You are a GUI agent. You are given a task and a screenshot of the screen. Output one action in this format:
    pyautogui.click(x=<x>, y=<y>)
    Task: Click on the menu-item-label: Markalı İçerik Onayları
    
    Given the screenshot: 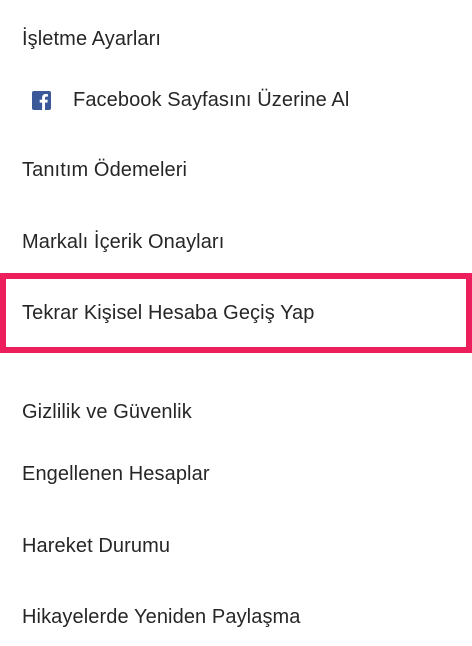 What is the action you would take?
    pyautogui.click(x=123, y=241)
    